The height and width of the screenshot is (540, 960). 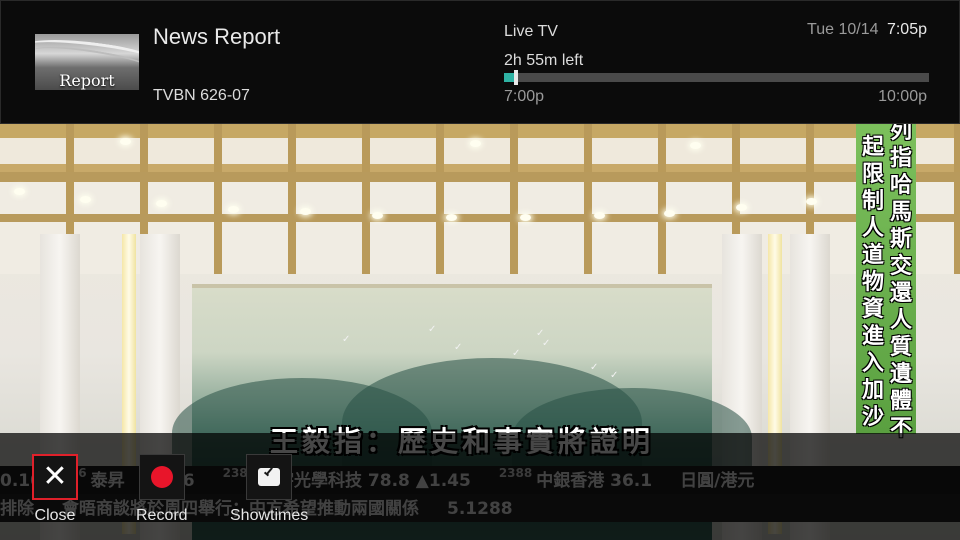 I want to click on showtimes-label: Showtimes, so click(x=269, y=515).